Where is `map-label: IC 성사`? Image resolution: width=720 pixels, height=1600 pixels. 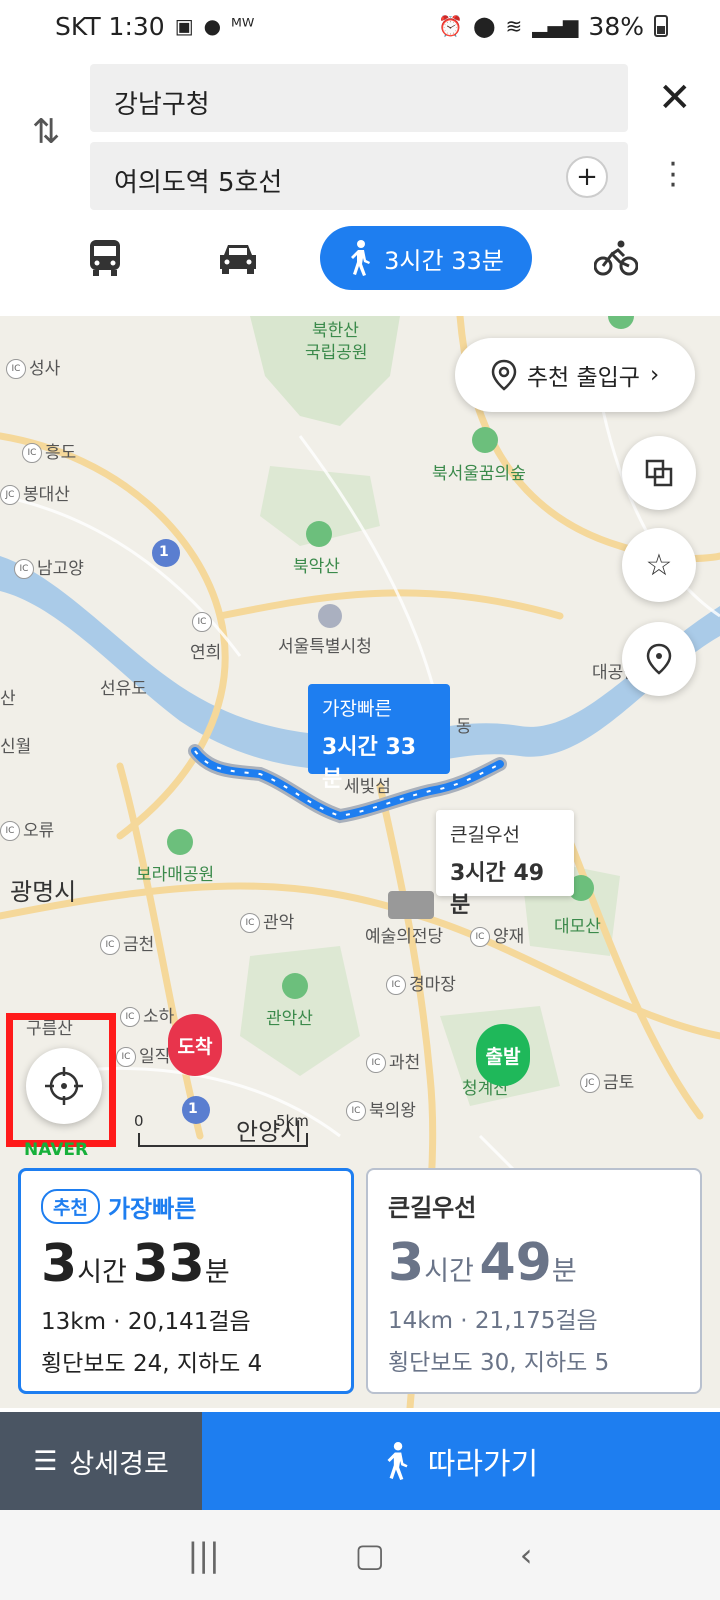
map-label: IC 성사 is located at coordinates (33, 366).